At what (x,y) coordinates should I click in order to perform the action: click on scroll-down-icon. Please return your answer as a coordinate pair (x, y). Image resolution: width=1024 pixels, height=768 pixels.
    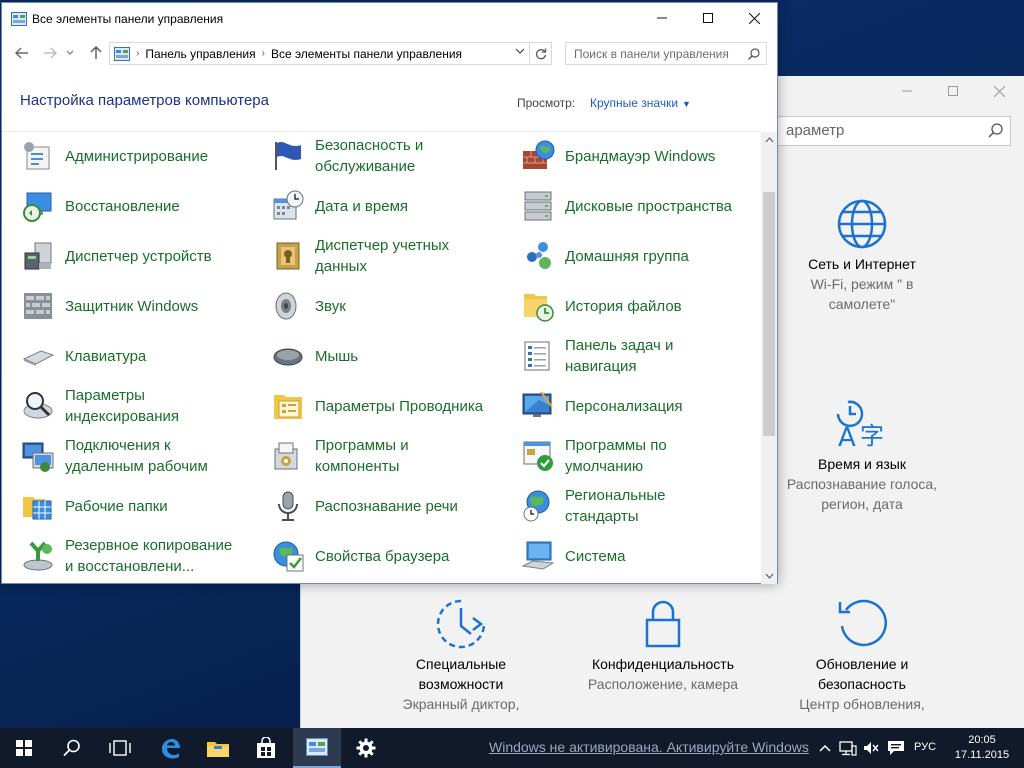
    Looking at the image, I should click on (769, 576).